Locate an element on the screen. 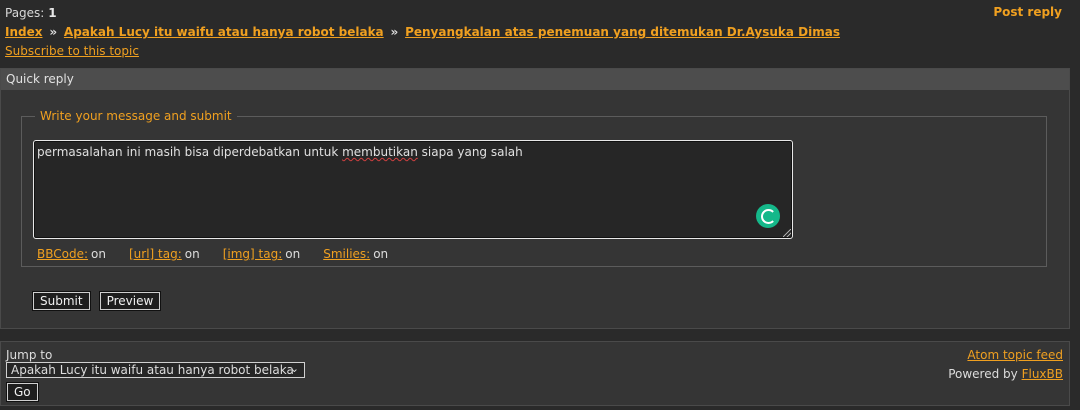 The image size is (1080, 410). quick-reply-title: Quick reply is located at coordinates (535, 79).